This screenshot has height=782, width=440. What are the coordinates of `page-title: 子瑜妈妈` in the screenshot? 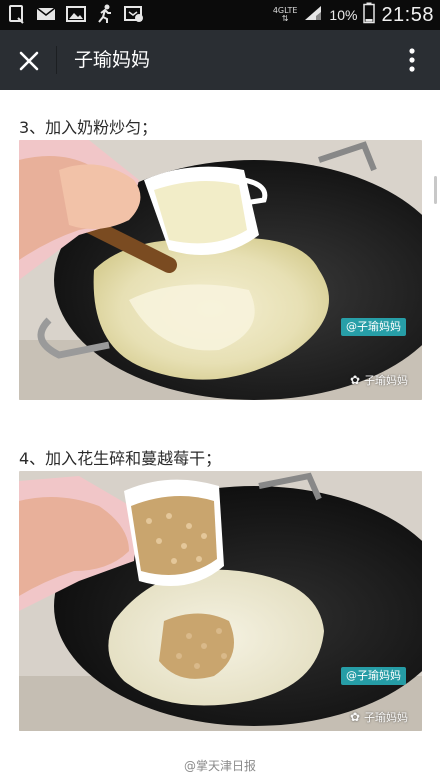 It's located at (112, 60).